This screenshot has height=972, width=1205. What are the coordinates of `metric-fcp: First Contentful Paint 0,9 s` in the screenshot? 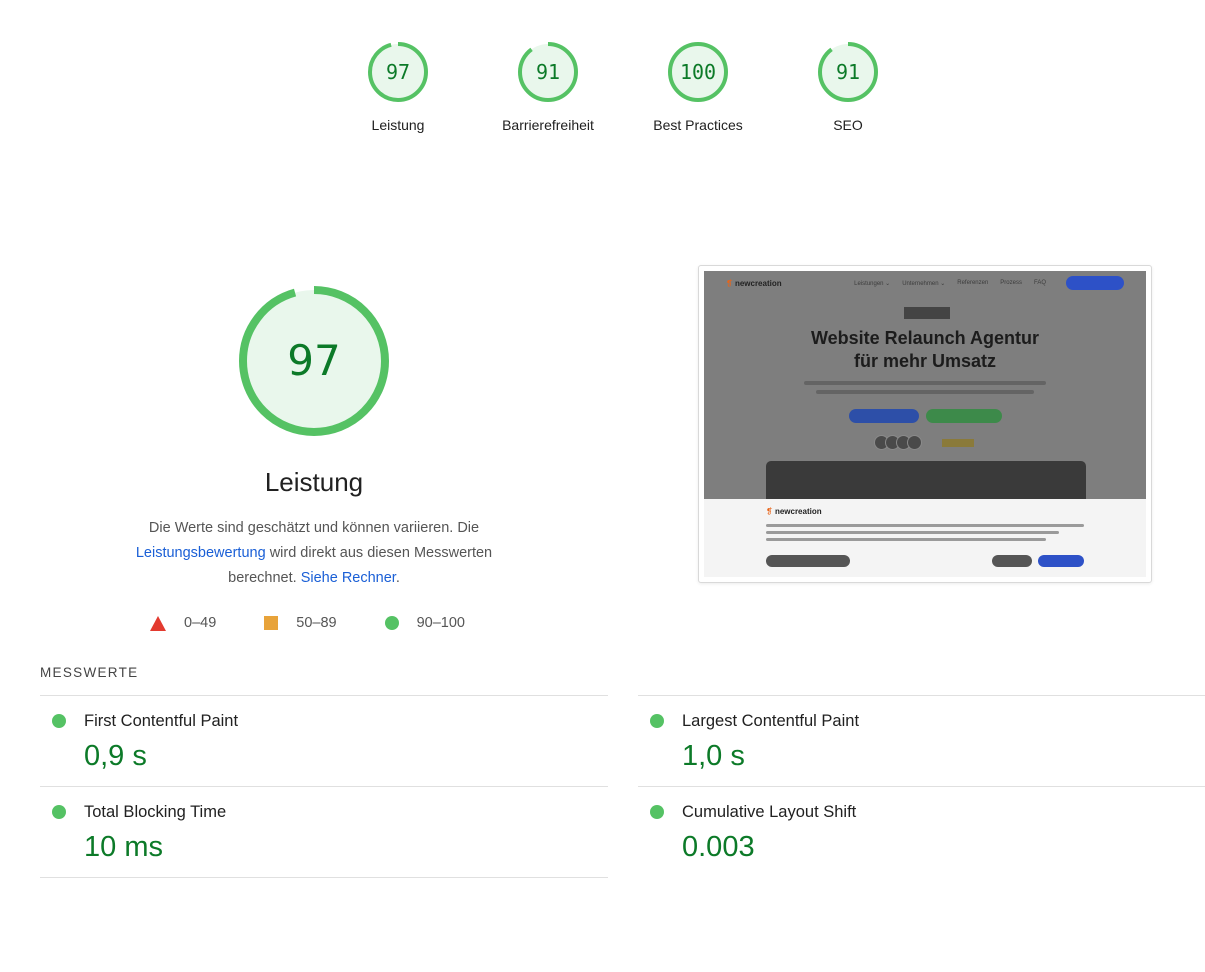 It's located at (324, 740).